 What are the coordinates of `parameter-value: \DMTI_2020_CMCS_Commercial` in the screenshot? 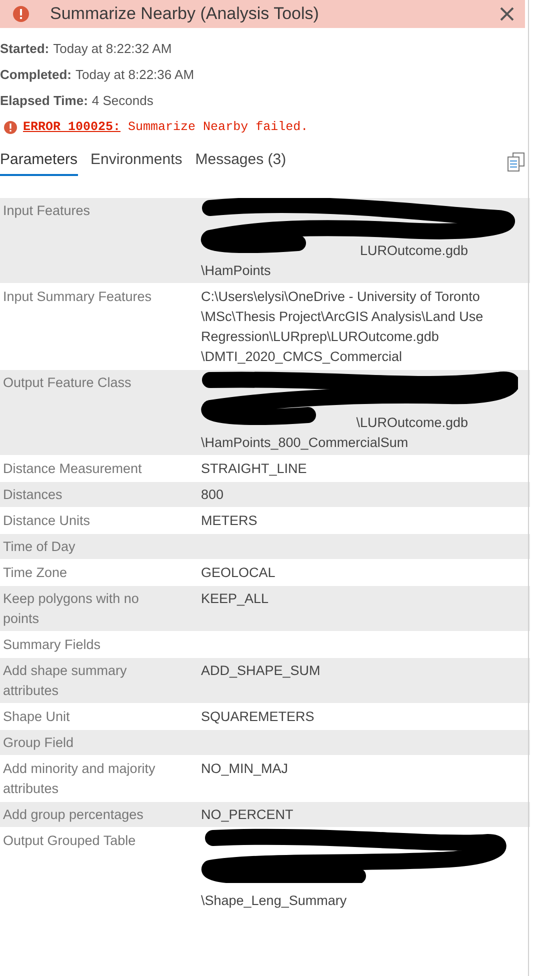 It's located at (301, 357).